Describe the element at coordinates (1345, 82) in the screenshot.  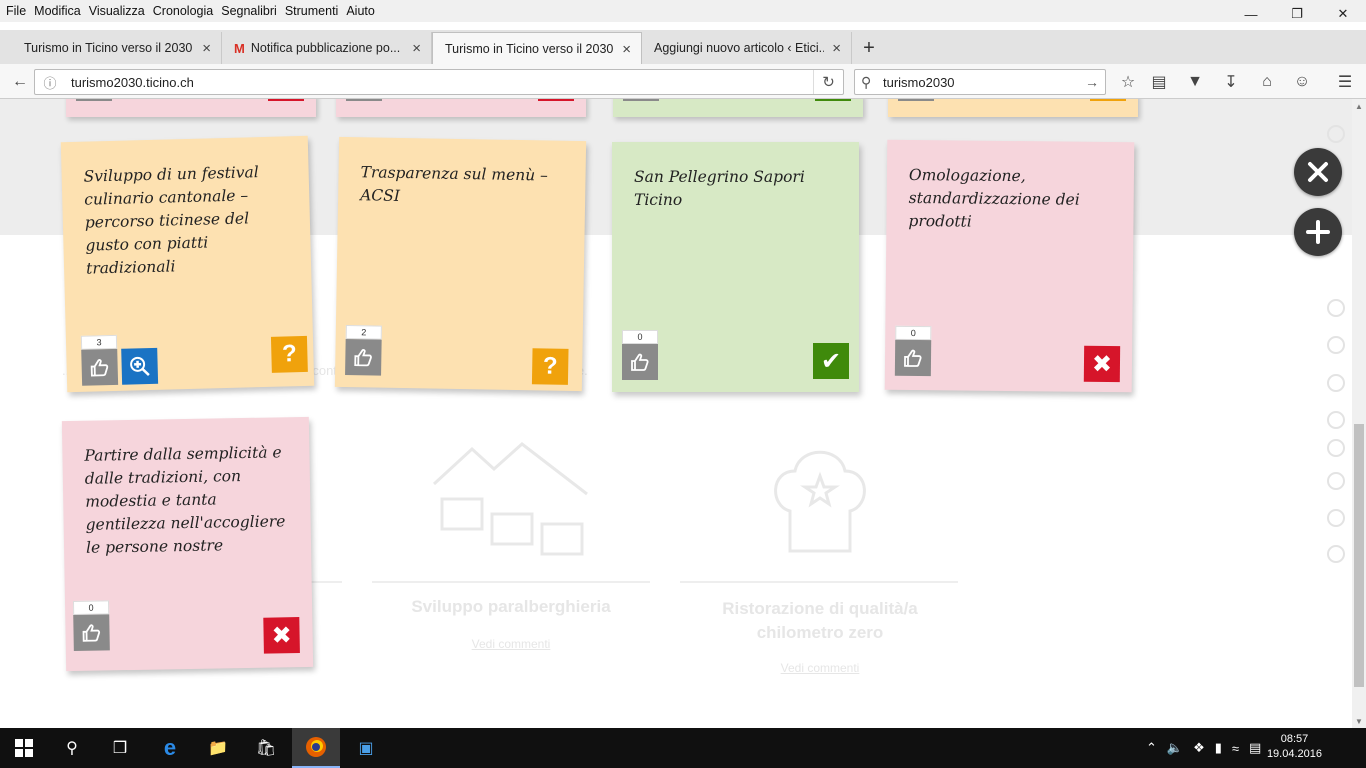
I see `hamburger-menu-icon: ☰` at that location.